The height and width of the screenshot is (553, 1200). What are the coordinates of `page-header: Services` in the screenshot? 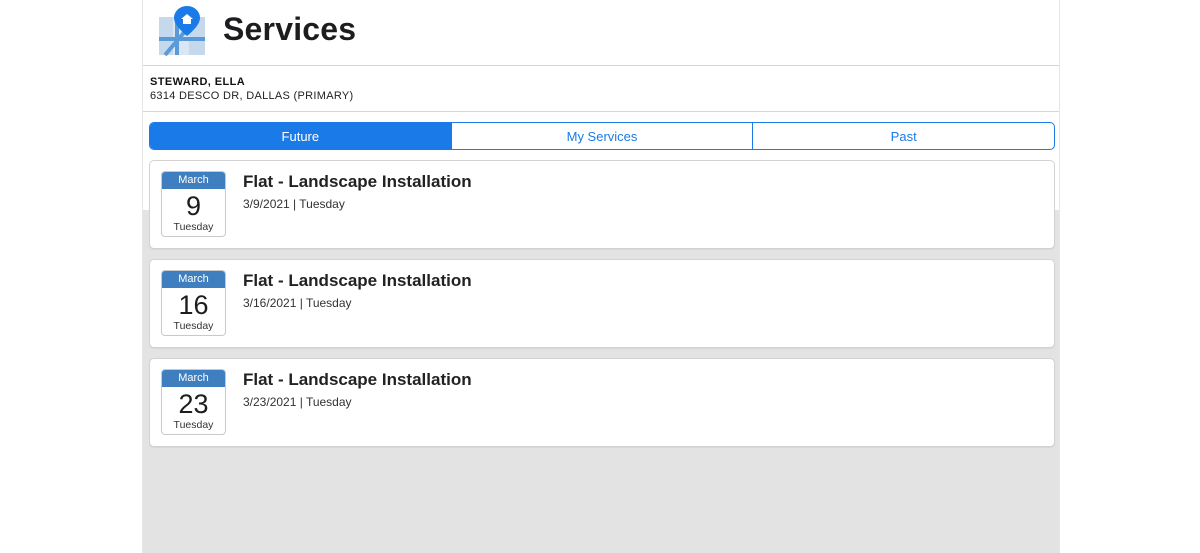 It's located at (601, 33).